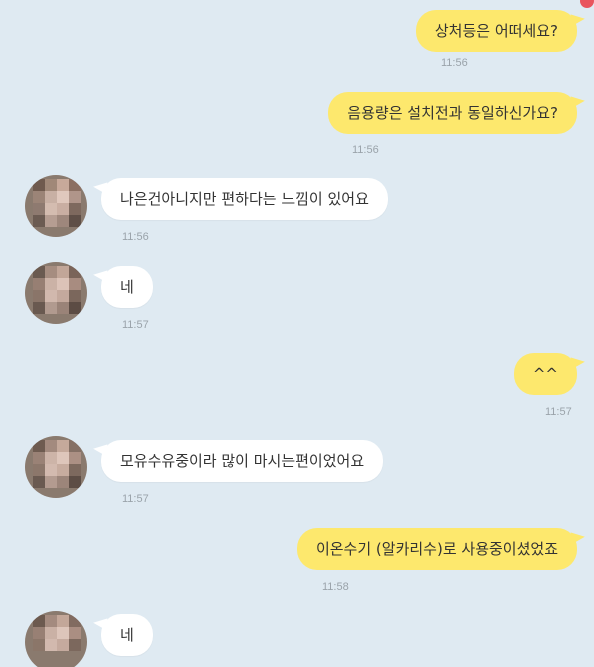  What do you see at coordinates (545, 374) in the screenshot?
I see `message-bubble-sent: ^^` at bounding box center [545, 374].